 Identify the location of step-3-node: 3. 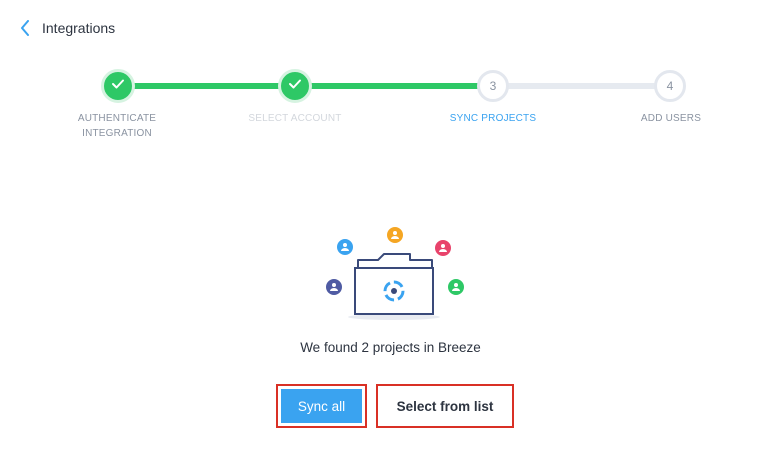
(493, 86).